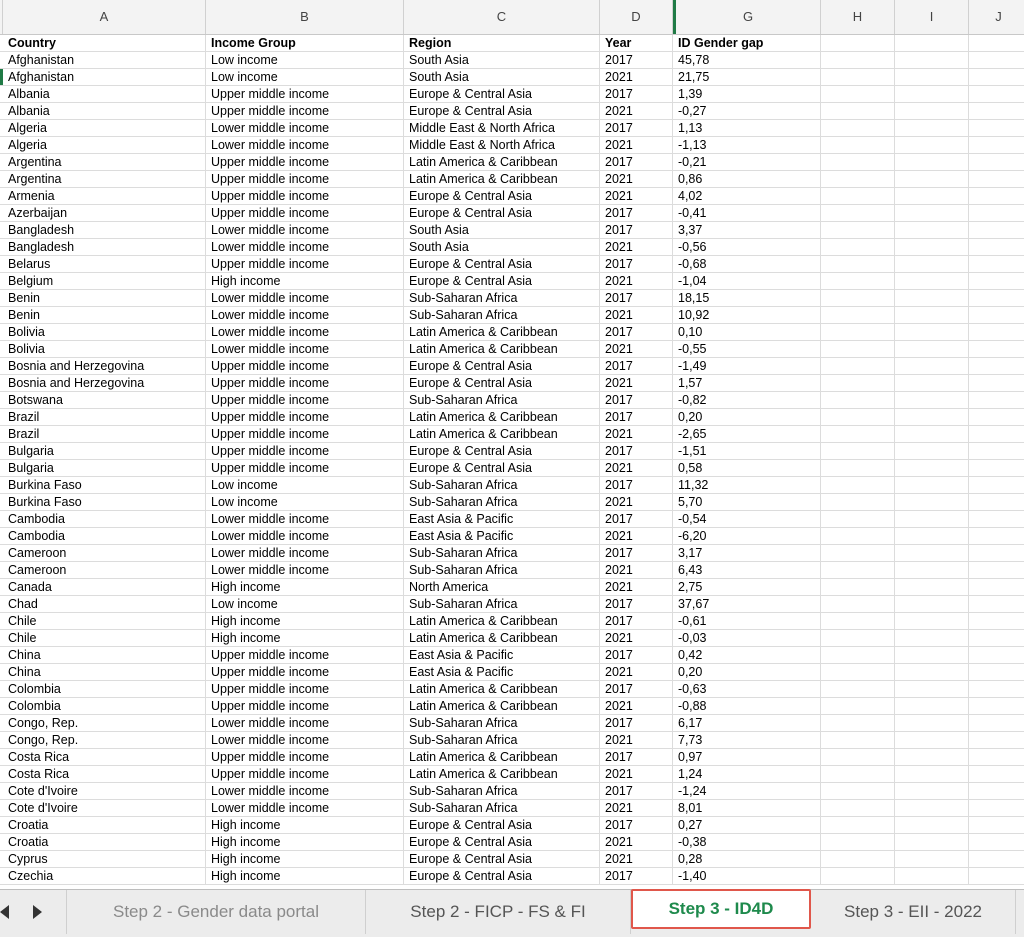  Describe the element at coordinates (502, 230) in the screenshot. I see `table-cell: South Asia` at that location.